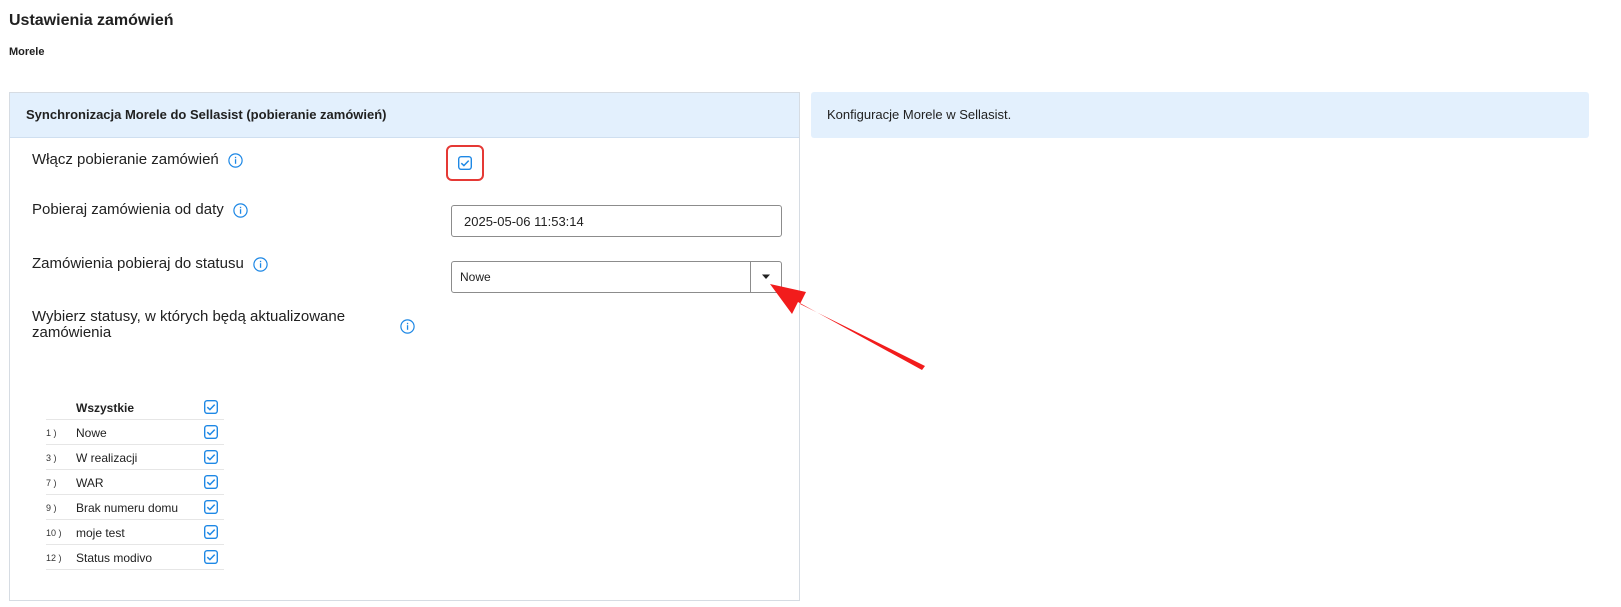  Describe the element at coordinates (138, 263) in the screenshot. I see `status-label: Zamówienia pobieraj do statusu` at that location.